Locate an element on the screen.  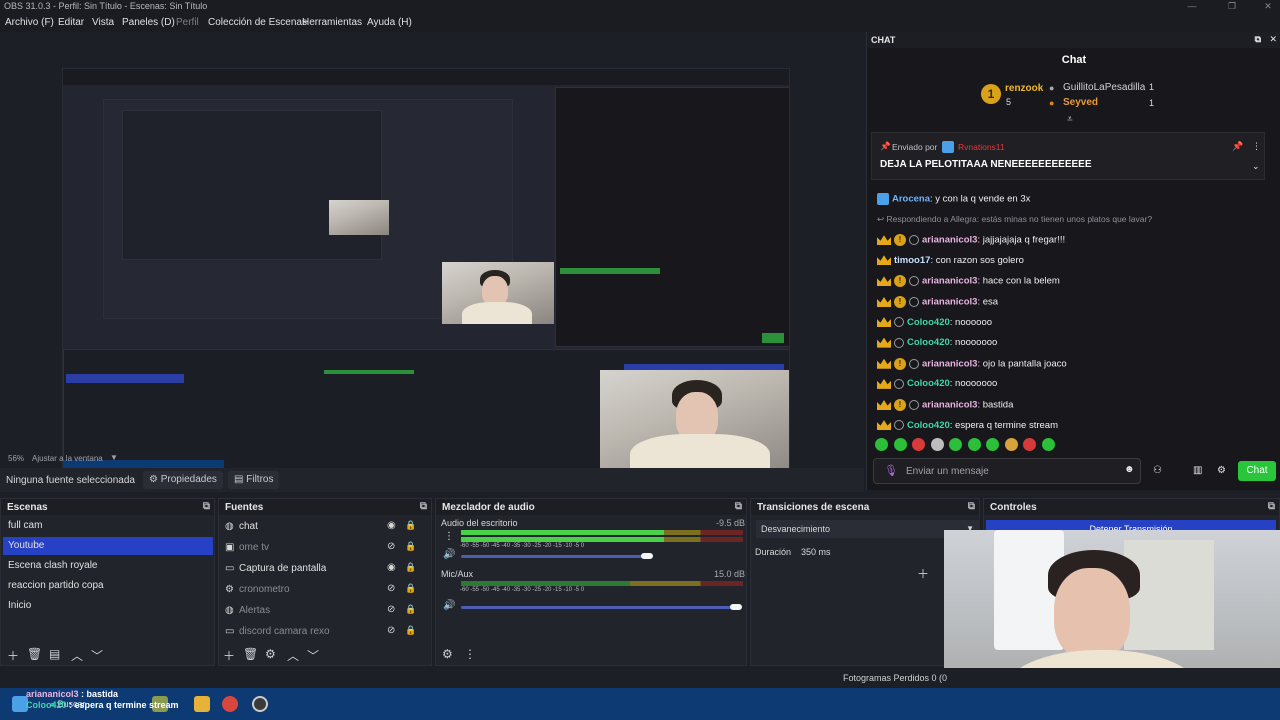
pin-icon: 📌 is located at coordinates (1237, 146).